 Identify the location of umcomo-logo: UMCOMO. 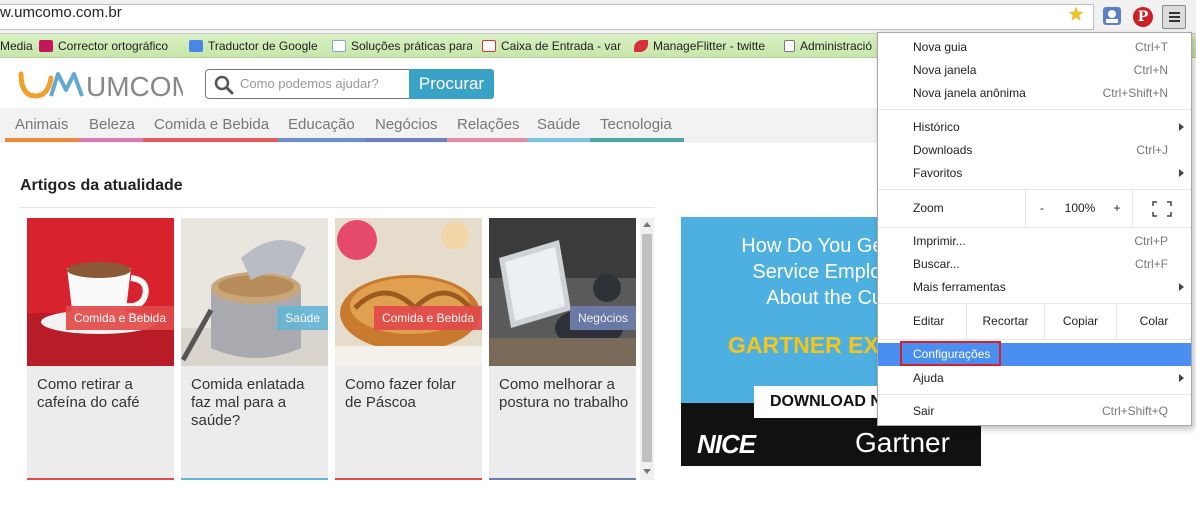
(100, 85).